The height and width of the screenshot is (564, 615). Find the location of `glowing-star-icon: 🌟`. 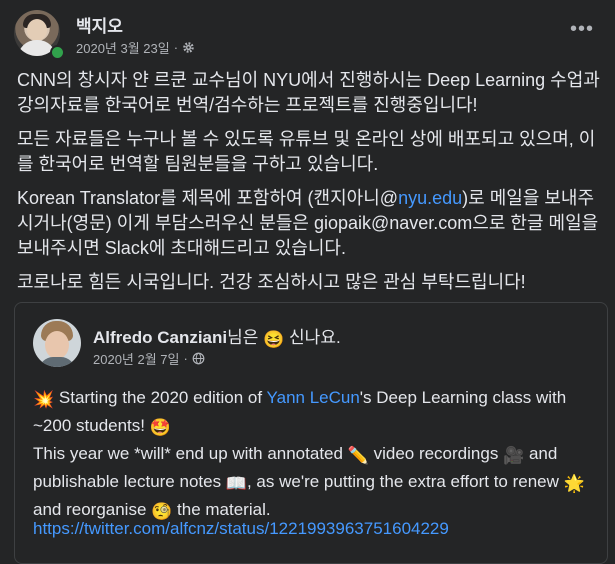

glowing-star-icon: 🌟 is located at coordinates (574, 483).